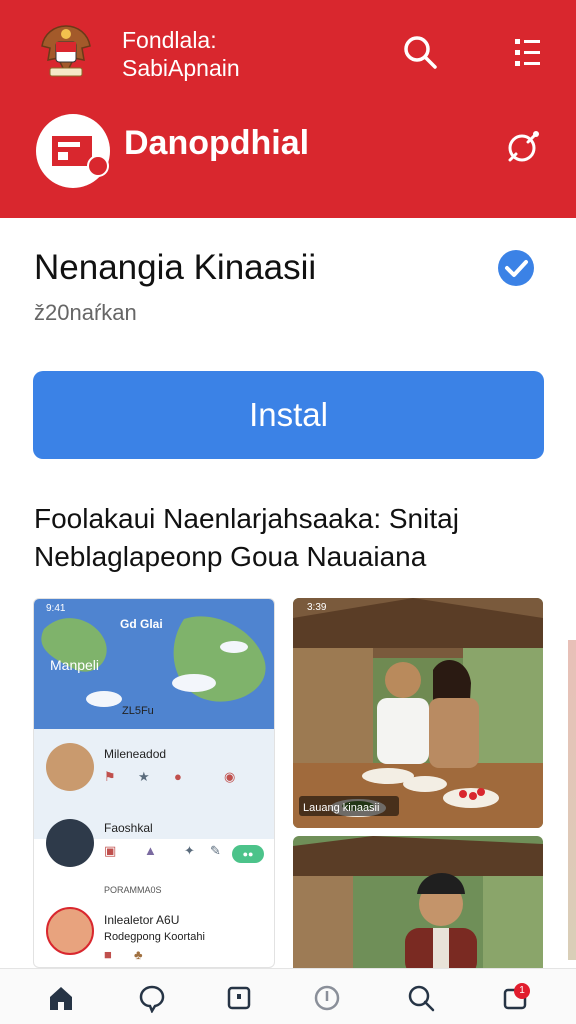 This screenshot has width=576, height=1024. What do you see at coordinates (110, 850) in the screenshot?
I see `car-icon: ▣` at bounding box center [110, 850].